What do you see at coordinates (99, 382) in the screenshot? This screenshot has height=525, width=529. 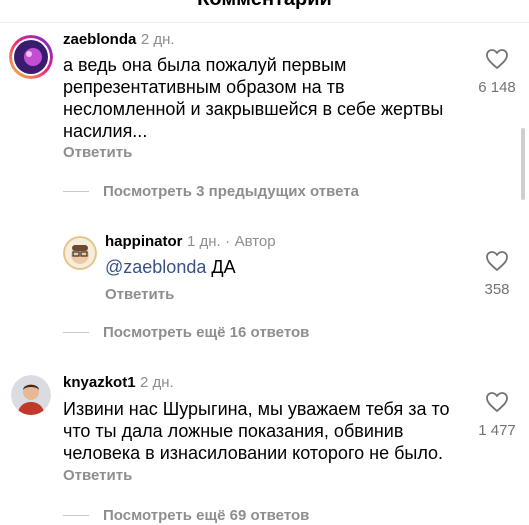 I see `comment-username: knyazkot1` at bounding box center [99, 382].